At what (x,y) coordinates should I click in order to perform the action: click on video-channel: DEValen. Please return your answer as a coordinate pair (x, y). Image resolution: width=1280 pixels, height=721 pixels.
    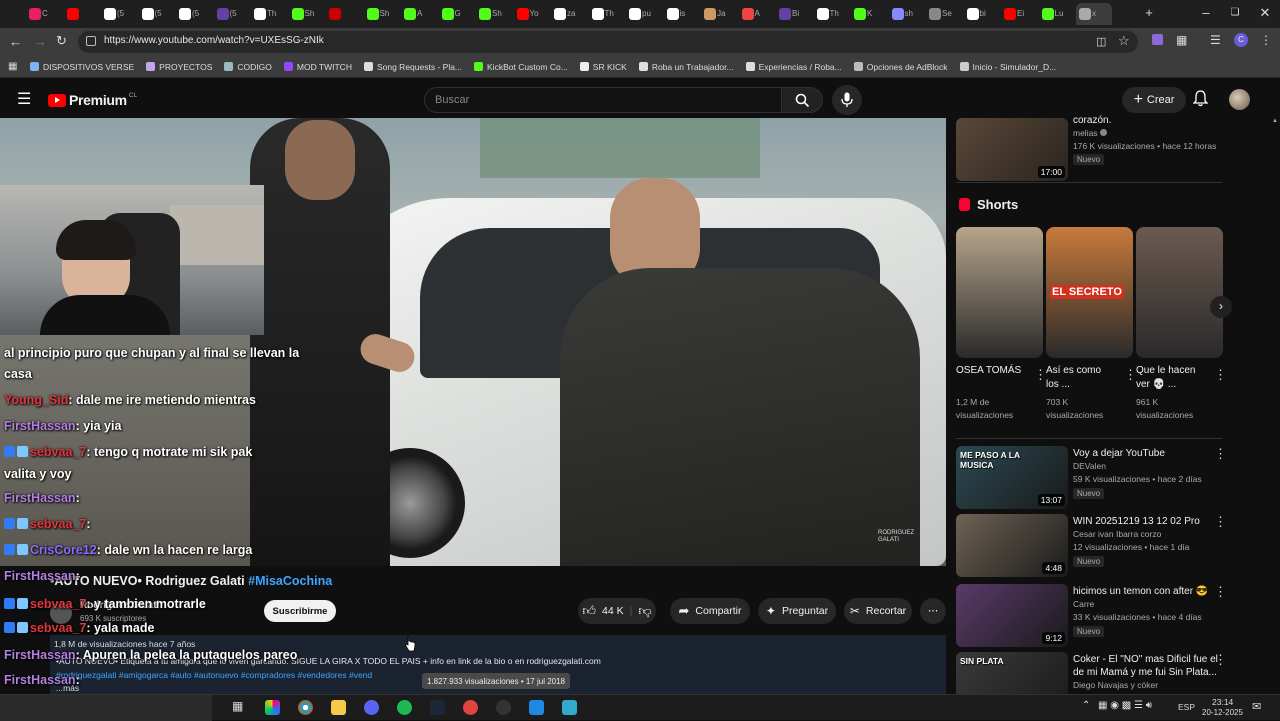
    Looking at the image, I should click on (1089, 466).